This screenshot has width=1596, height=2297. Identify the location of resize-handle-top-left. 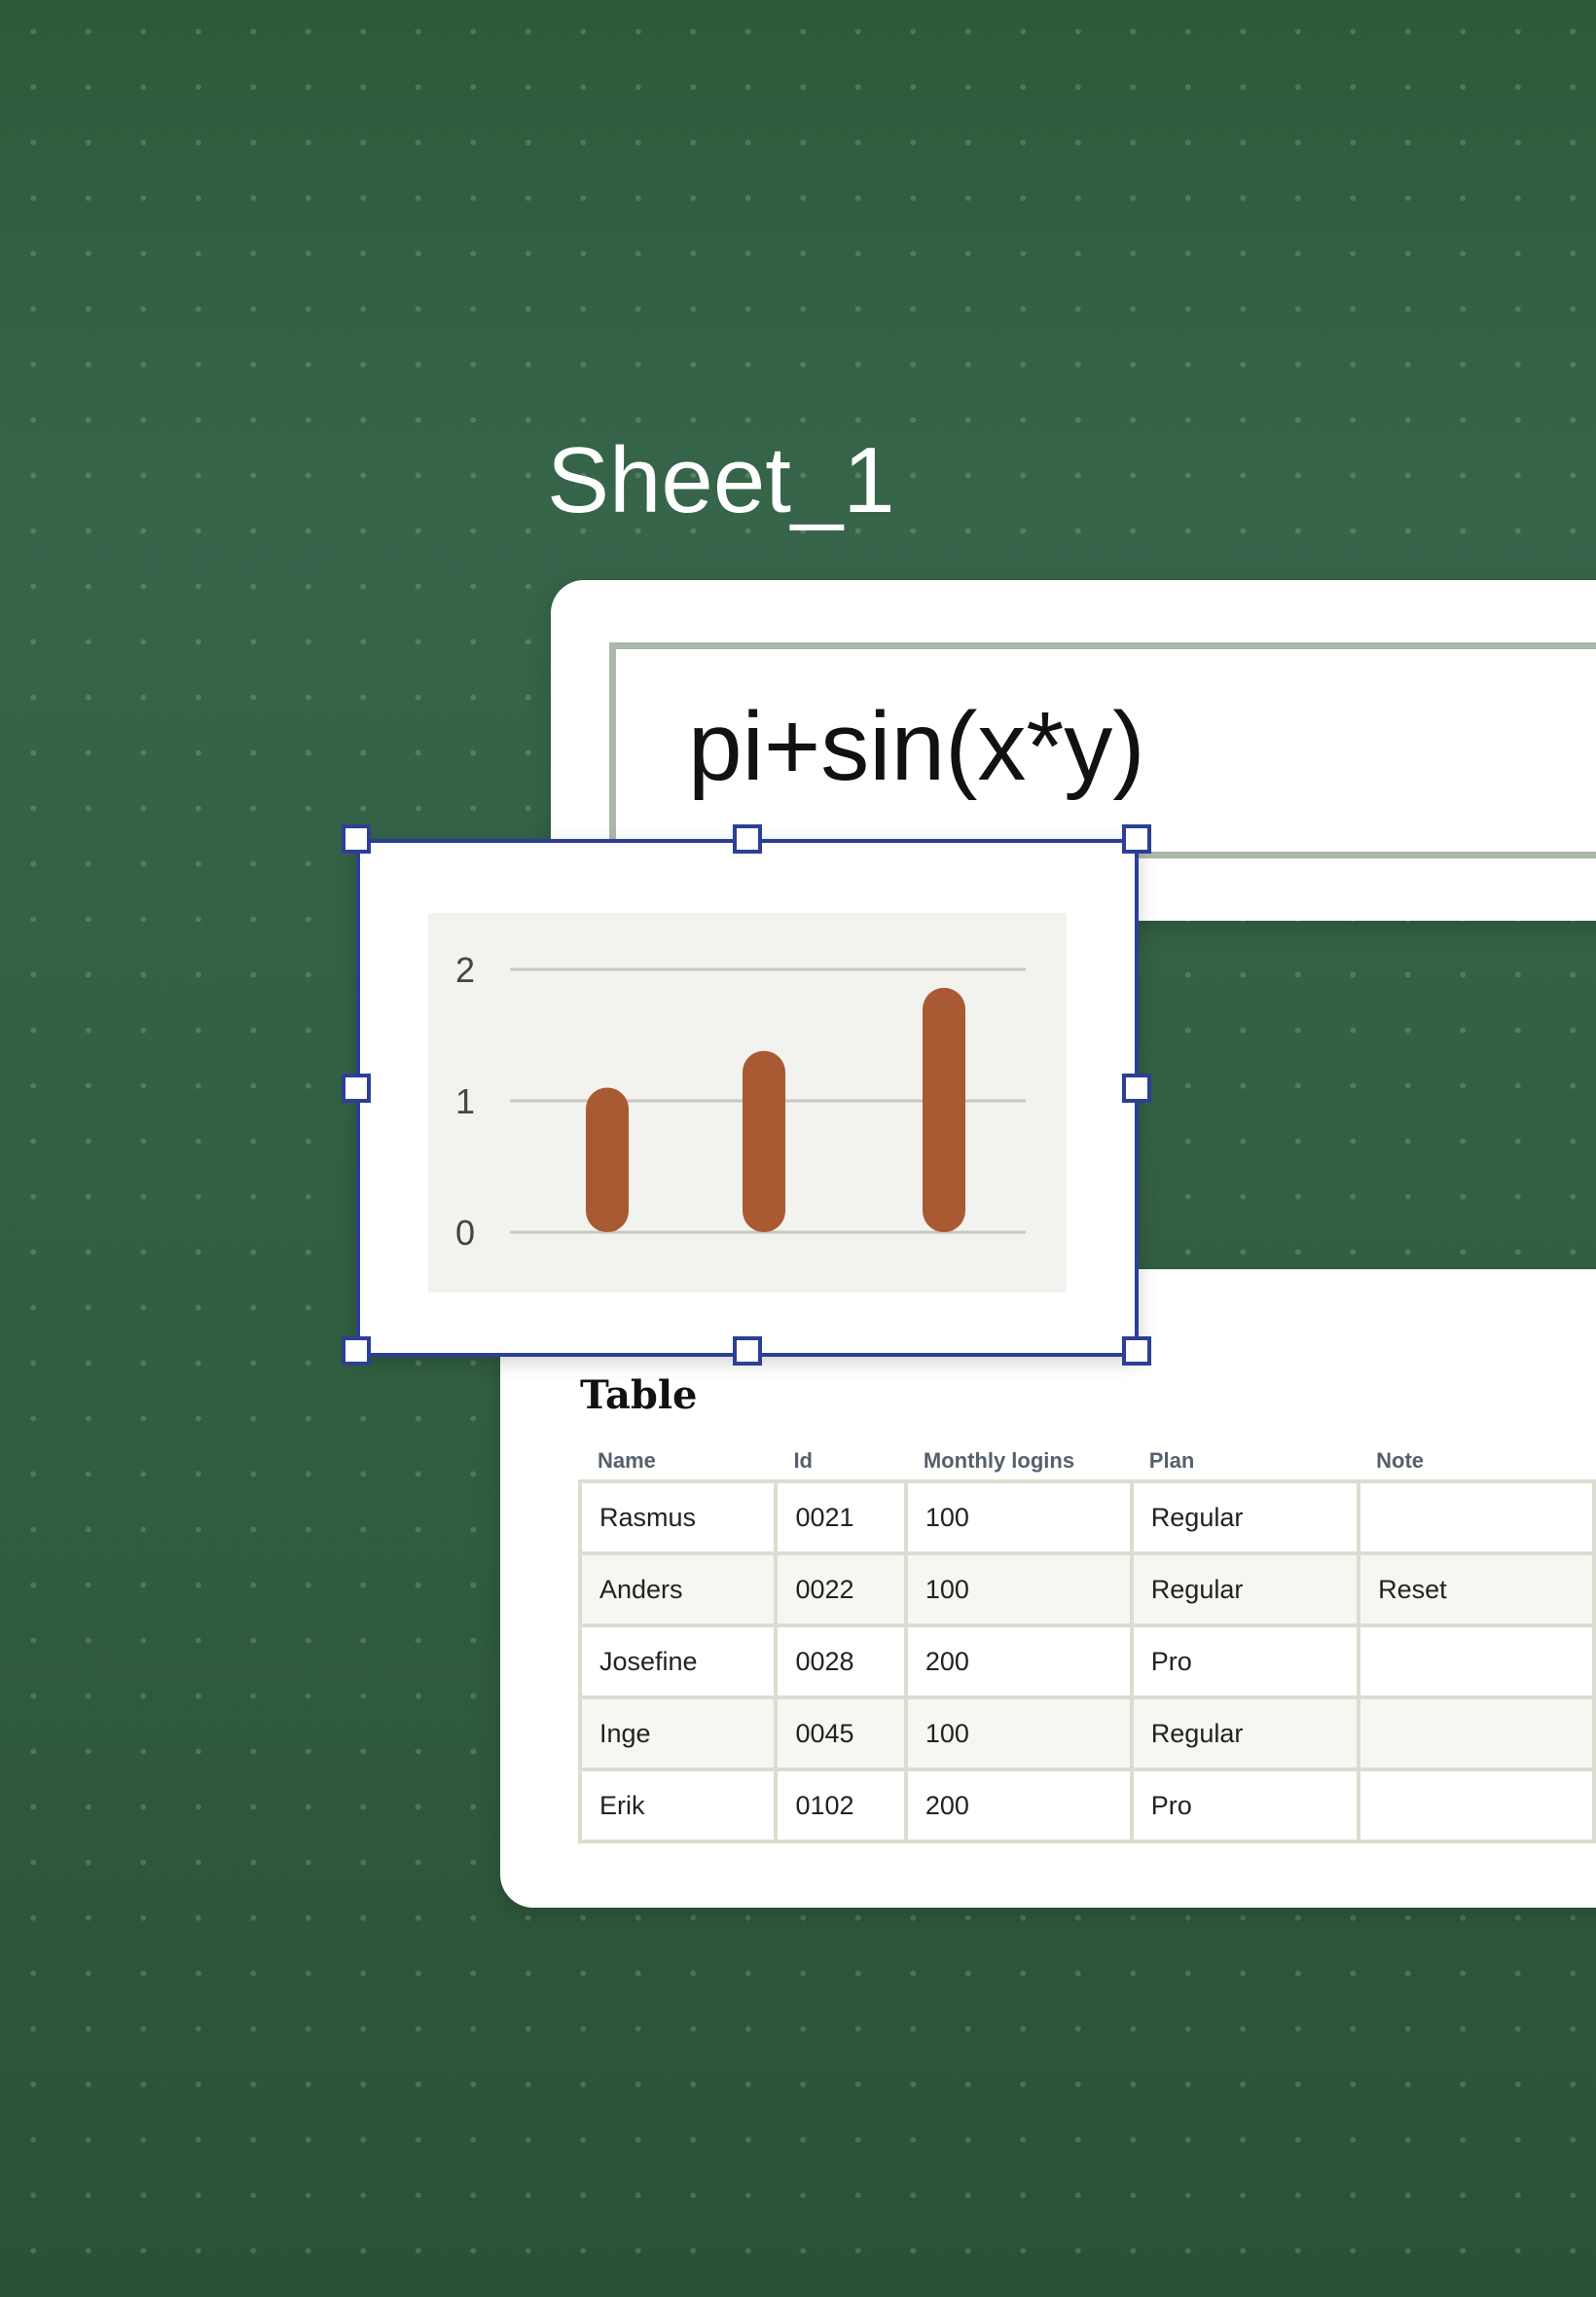
(356, 839).